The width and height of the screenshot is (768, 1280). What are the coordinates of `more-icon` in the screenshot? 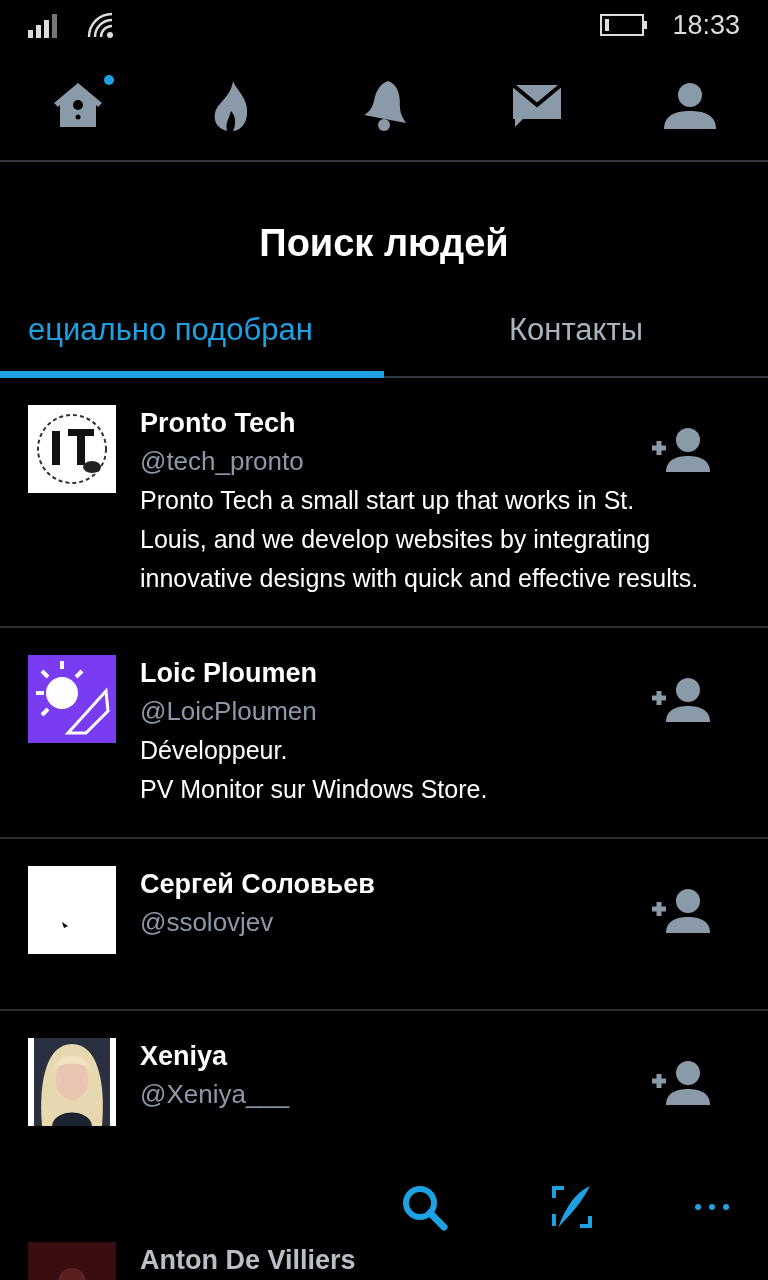 It's located at (712, 1207).